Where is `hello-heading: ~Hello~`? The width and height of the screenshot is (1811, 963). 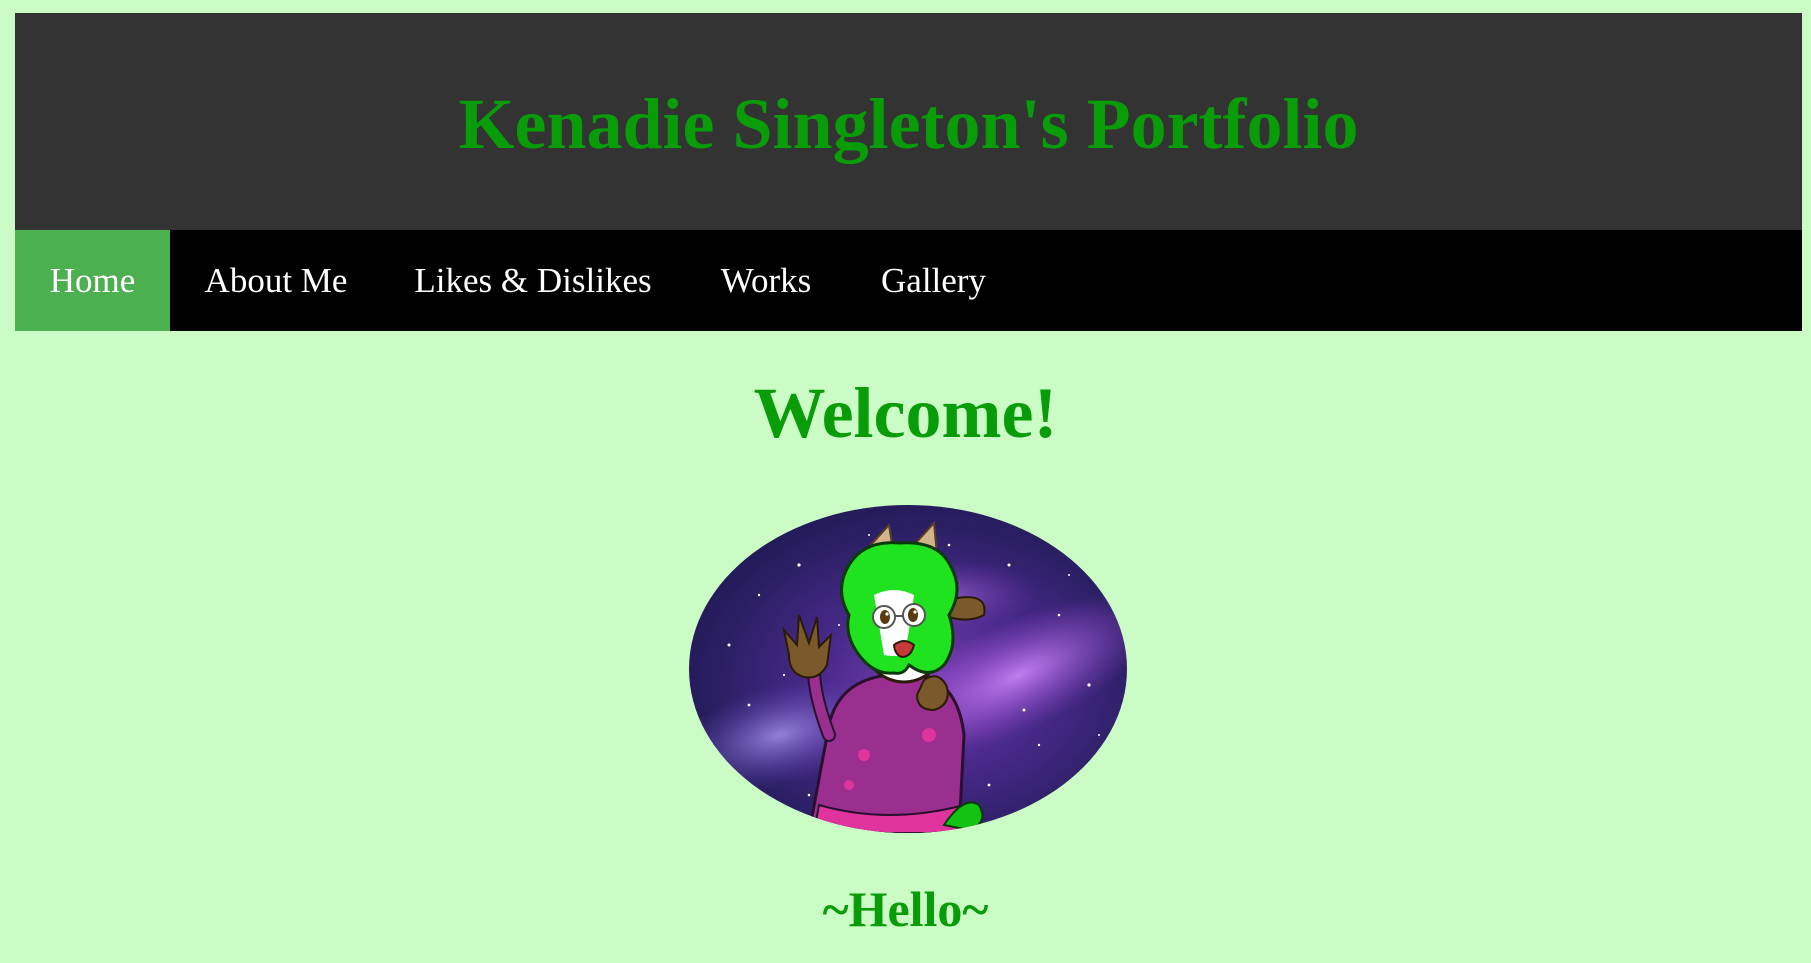
hello-heading: ~Hello~ is located at coordinates (905, 909).